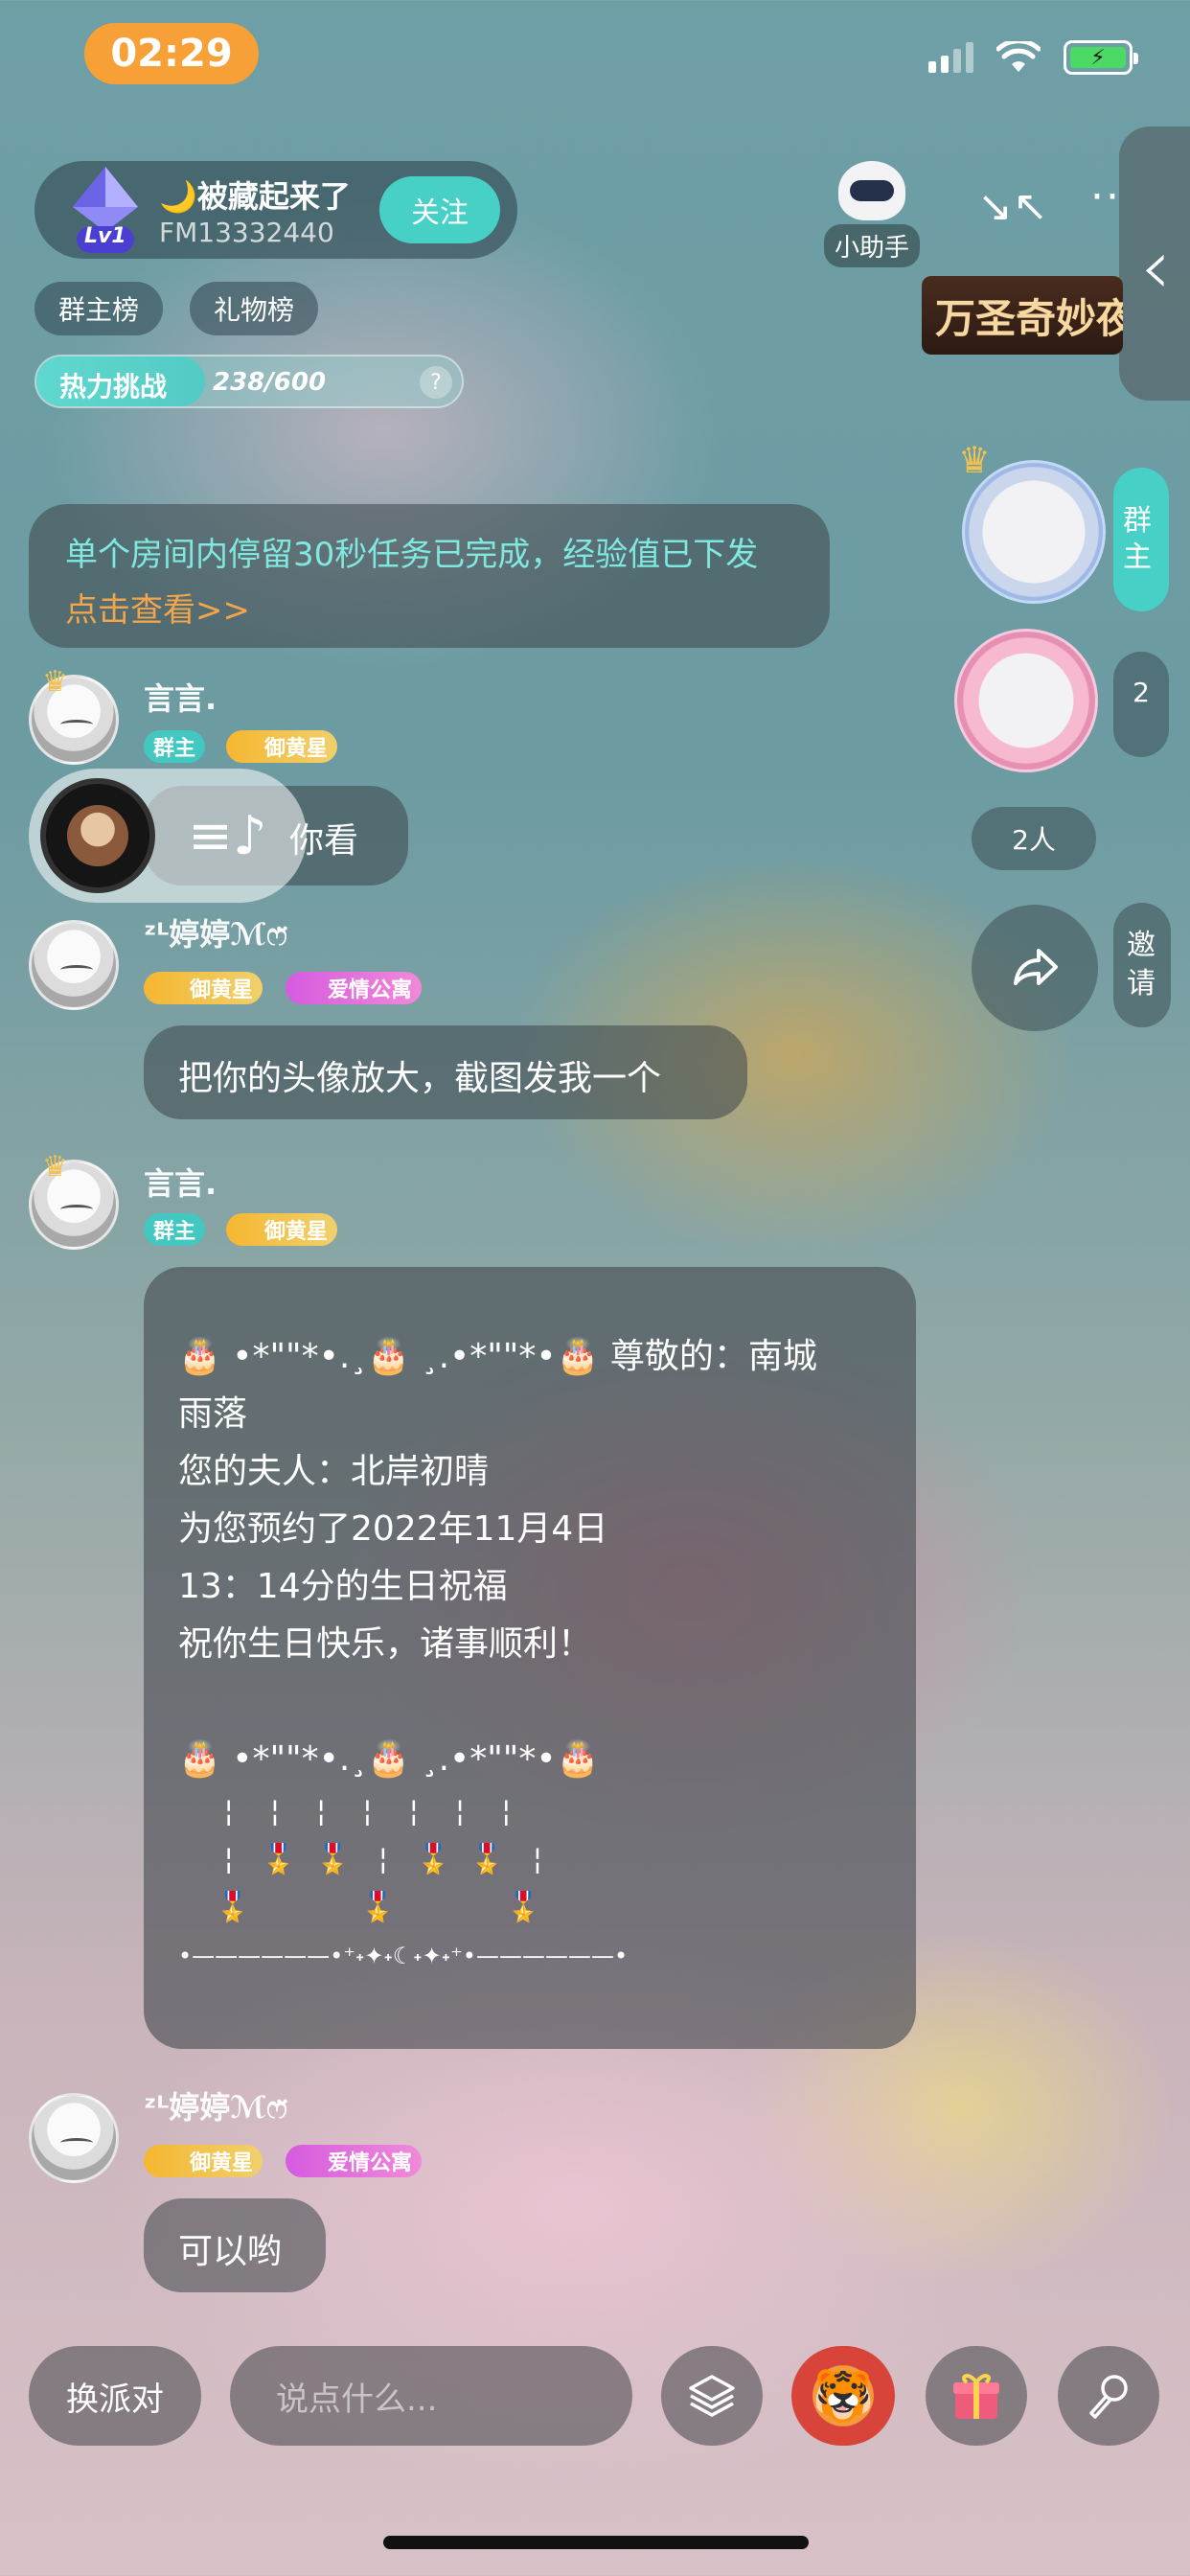 The image size is (1190, 2576). I want to click on challenge-progress-text: 238/600, so click(270, 382).